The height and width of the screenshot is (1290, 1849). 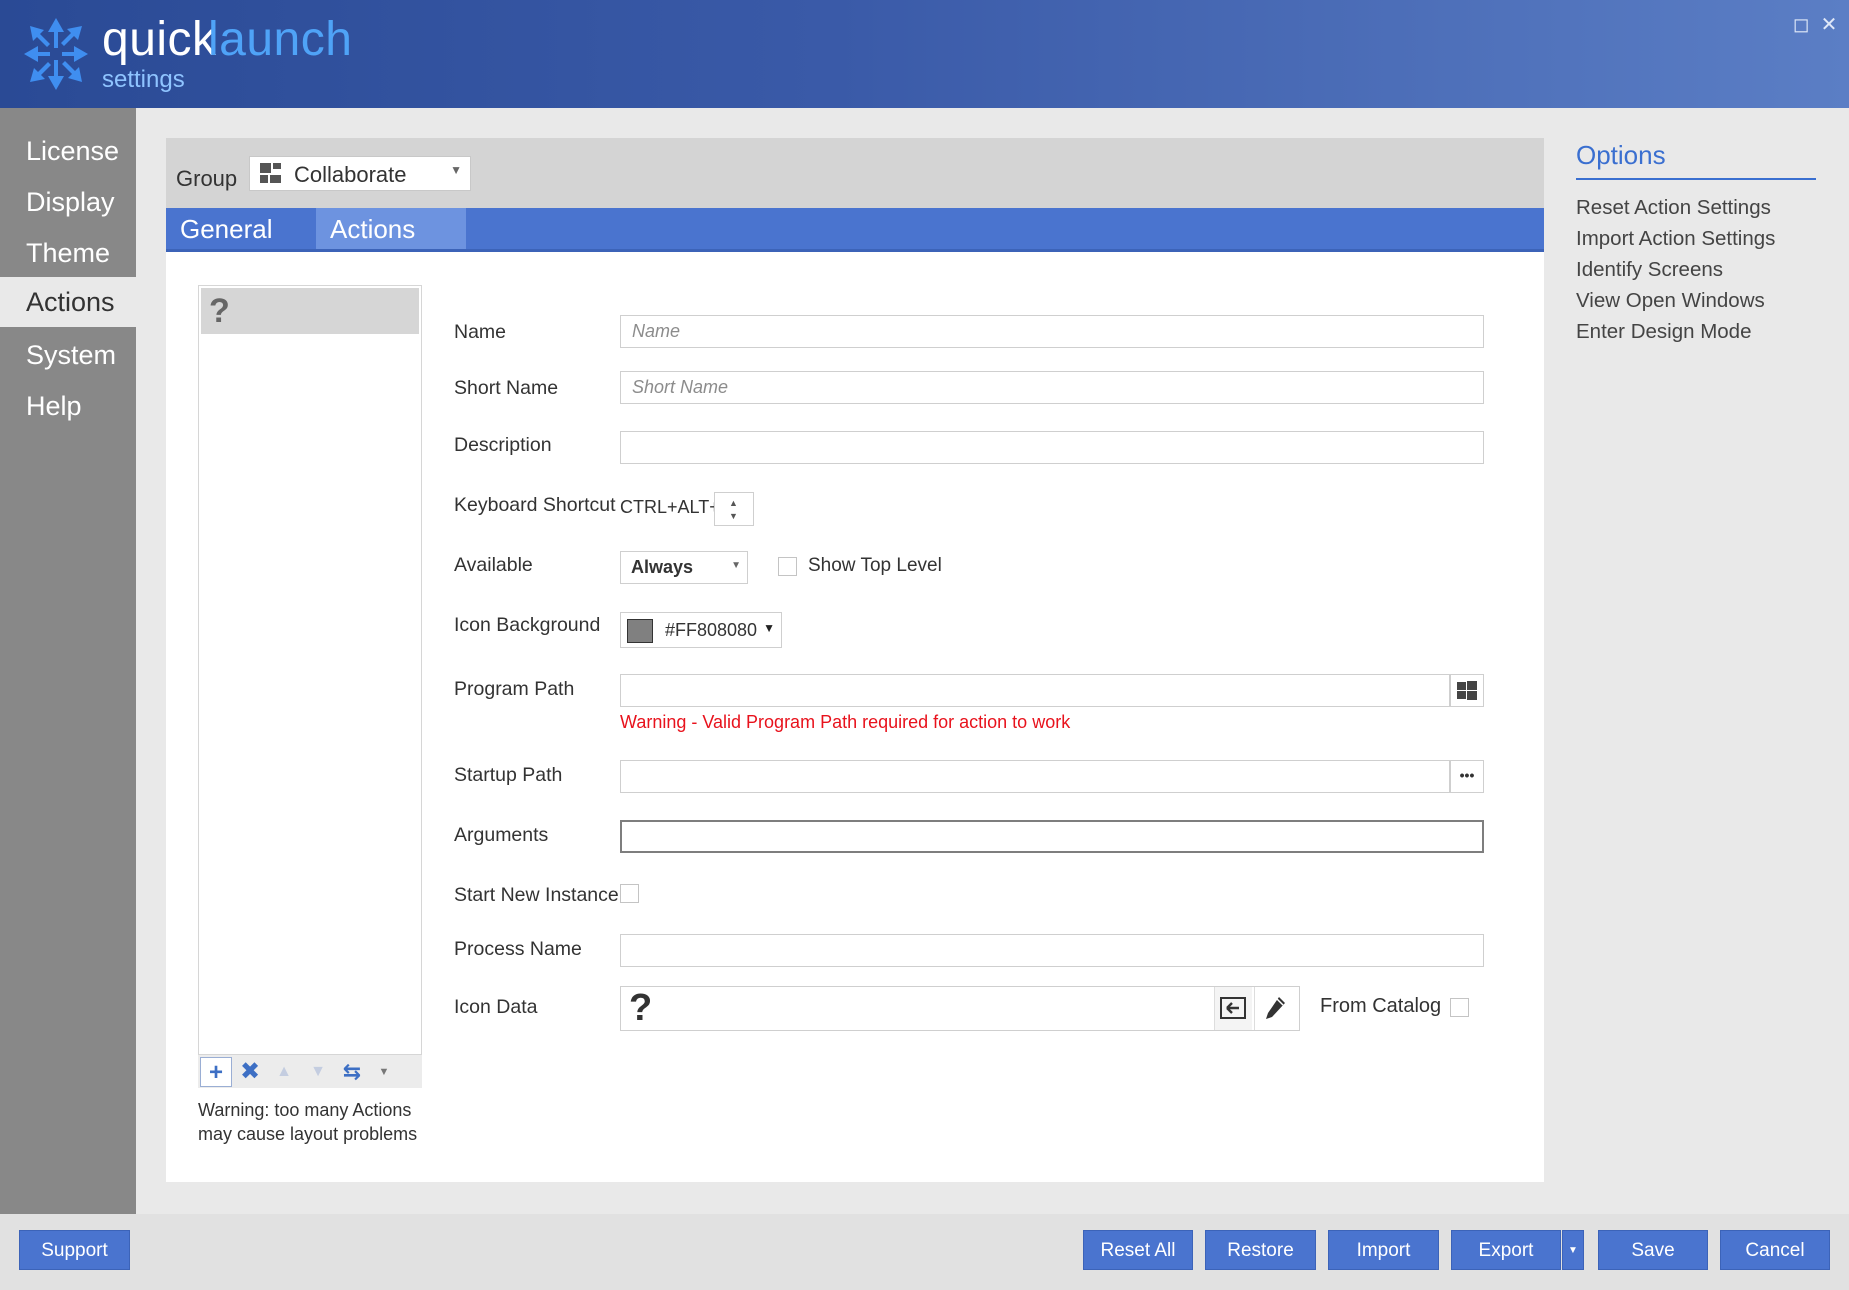 I want to click on icon-data-label: Icon Data, so click(x=496, y=1007).